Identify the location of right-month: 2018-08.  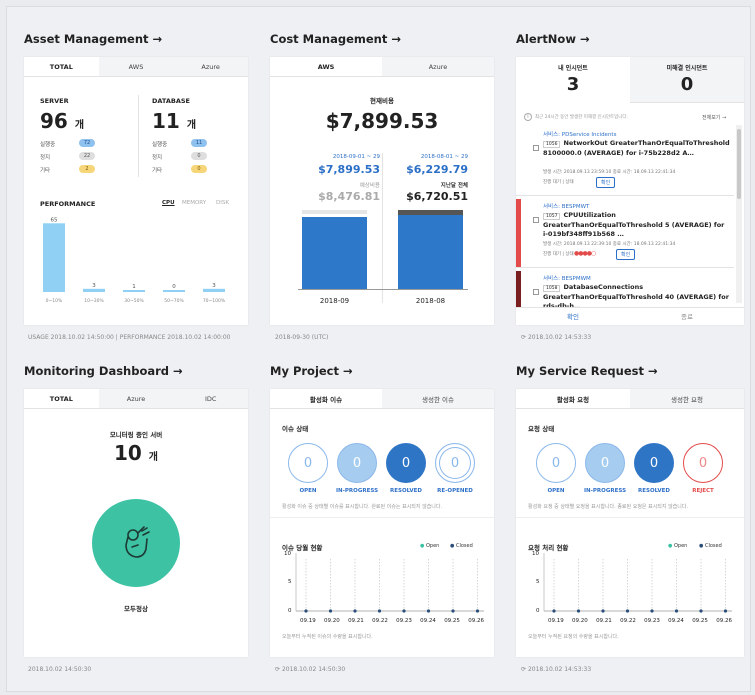
(430, 301).